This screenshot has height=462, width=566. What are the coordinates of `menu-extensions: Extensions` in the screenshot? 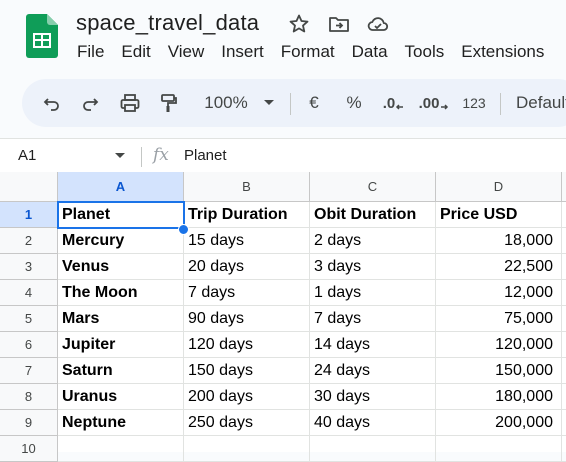 It's located at (502, 51).